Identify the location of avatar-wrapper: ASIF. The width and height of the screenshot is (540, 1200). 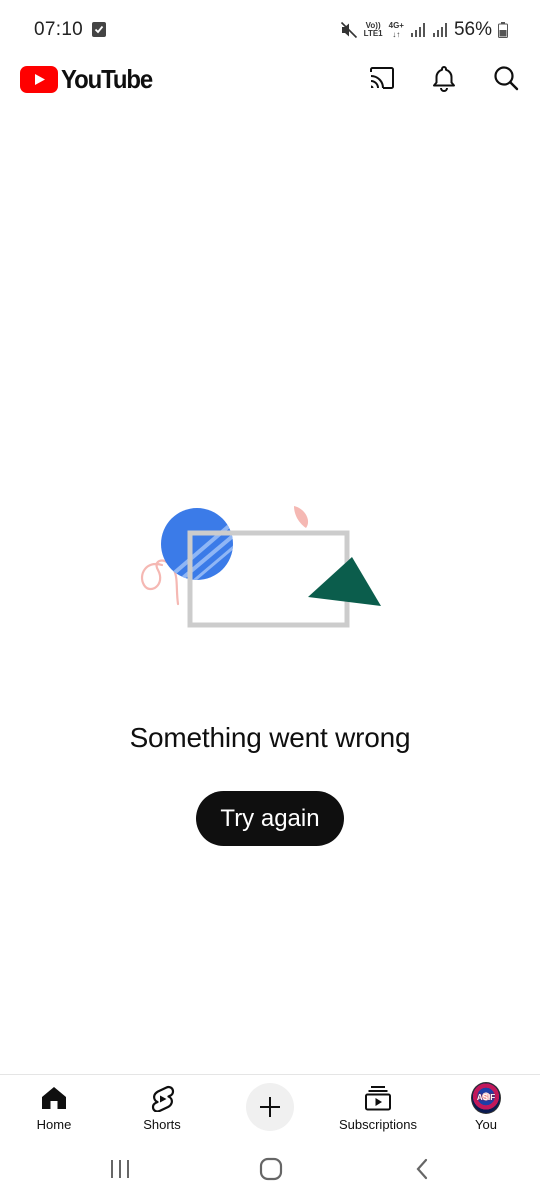
(486, 1098).